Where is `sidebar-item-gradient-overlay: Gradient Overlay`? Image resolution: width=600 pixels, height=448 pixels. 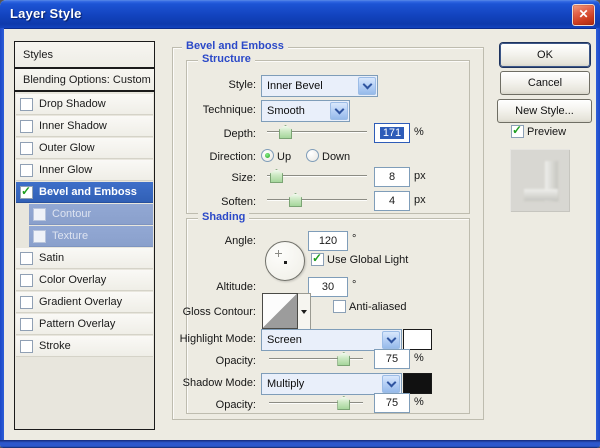 sidebar-item-gradient-overlay: Gradient Overlay is located at coordinates (84, 302).